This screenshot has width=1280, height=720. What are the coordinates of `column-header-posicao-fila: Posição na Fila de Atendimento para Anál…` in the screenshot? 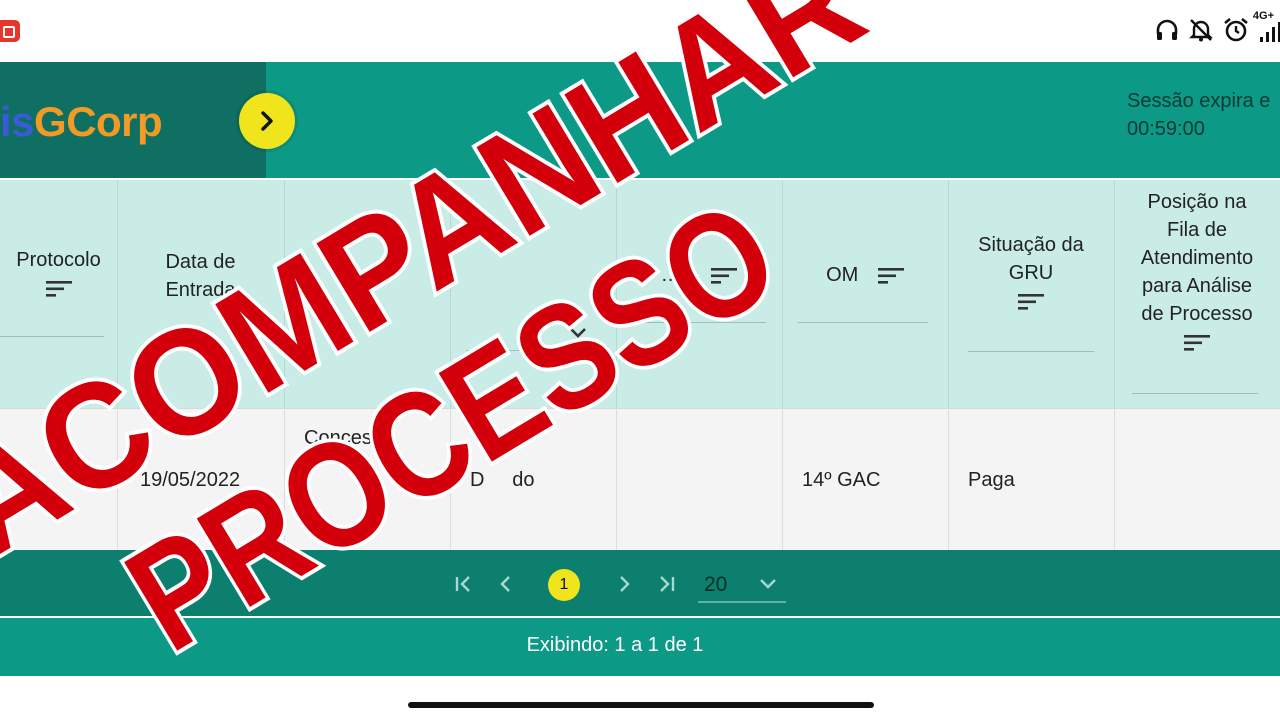 It's located at (1197, 270).